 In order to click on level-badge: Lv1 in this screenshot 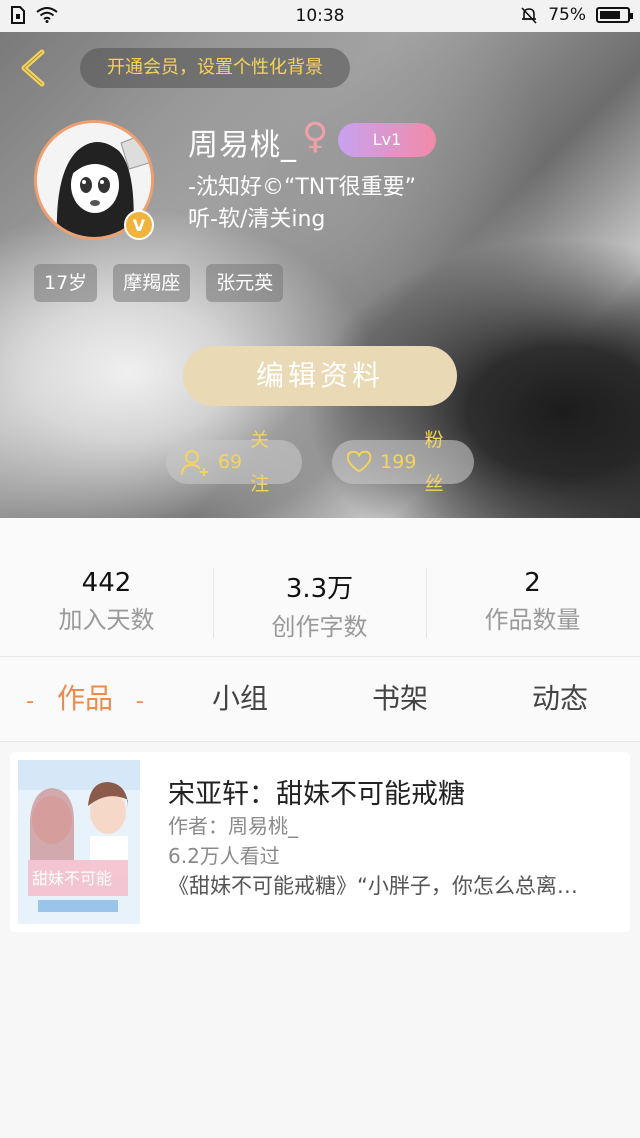, I will do `click(387, 140)`.